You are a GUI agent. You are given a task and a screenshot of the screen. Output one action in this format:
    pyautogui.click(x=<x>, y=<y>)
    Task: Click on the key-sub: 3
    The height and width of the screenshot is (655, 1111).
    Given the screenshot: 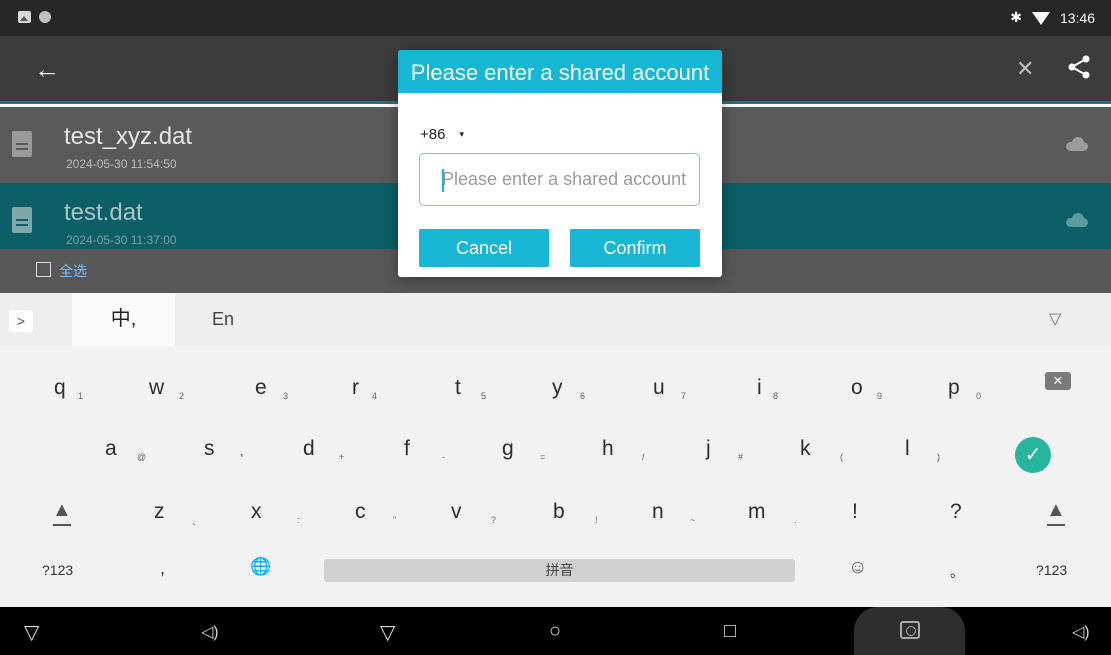 What is the action you would take?
    pyautogui.click(x=286, y=396)
    